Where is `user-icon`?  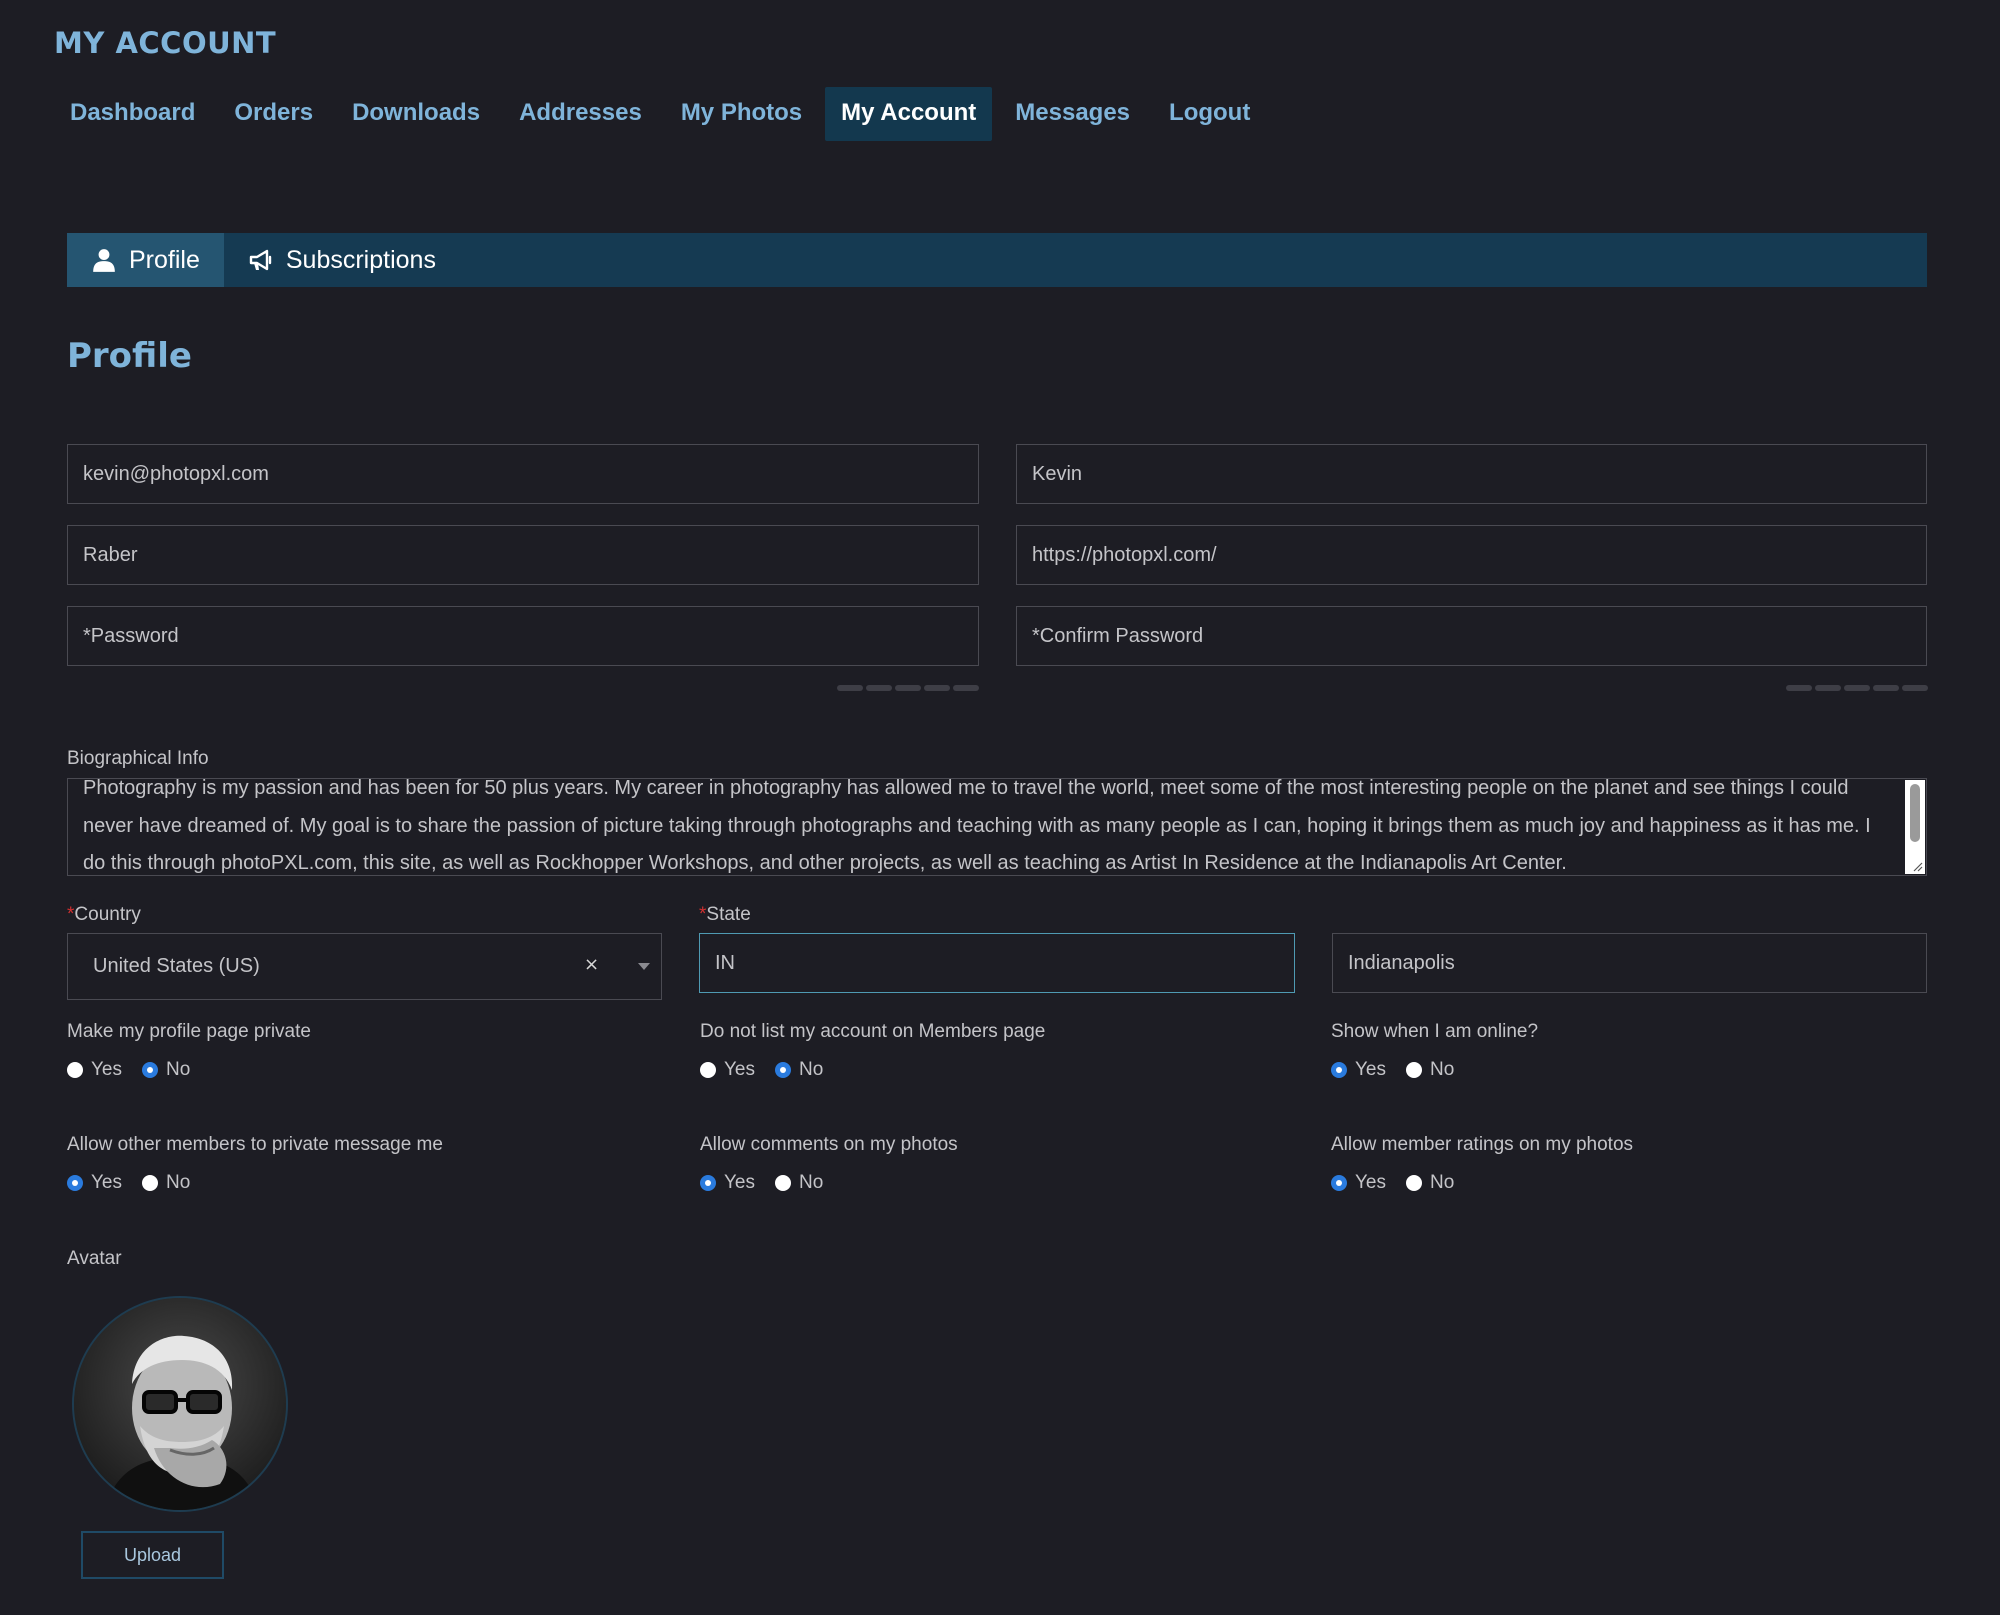
user-icon is located at coordinates (104, 260).